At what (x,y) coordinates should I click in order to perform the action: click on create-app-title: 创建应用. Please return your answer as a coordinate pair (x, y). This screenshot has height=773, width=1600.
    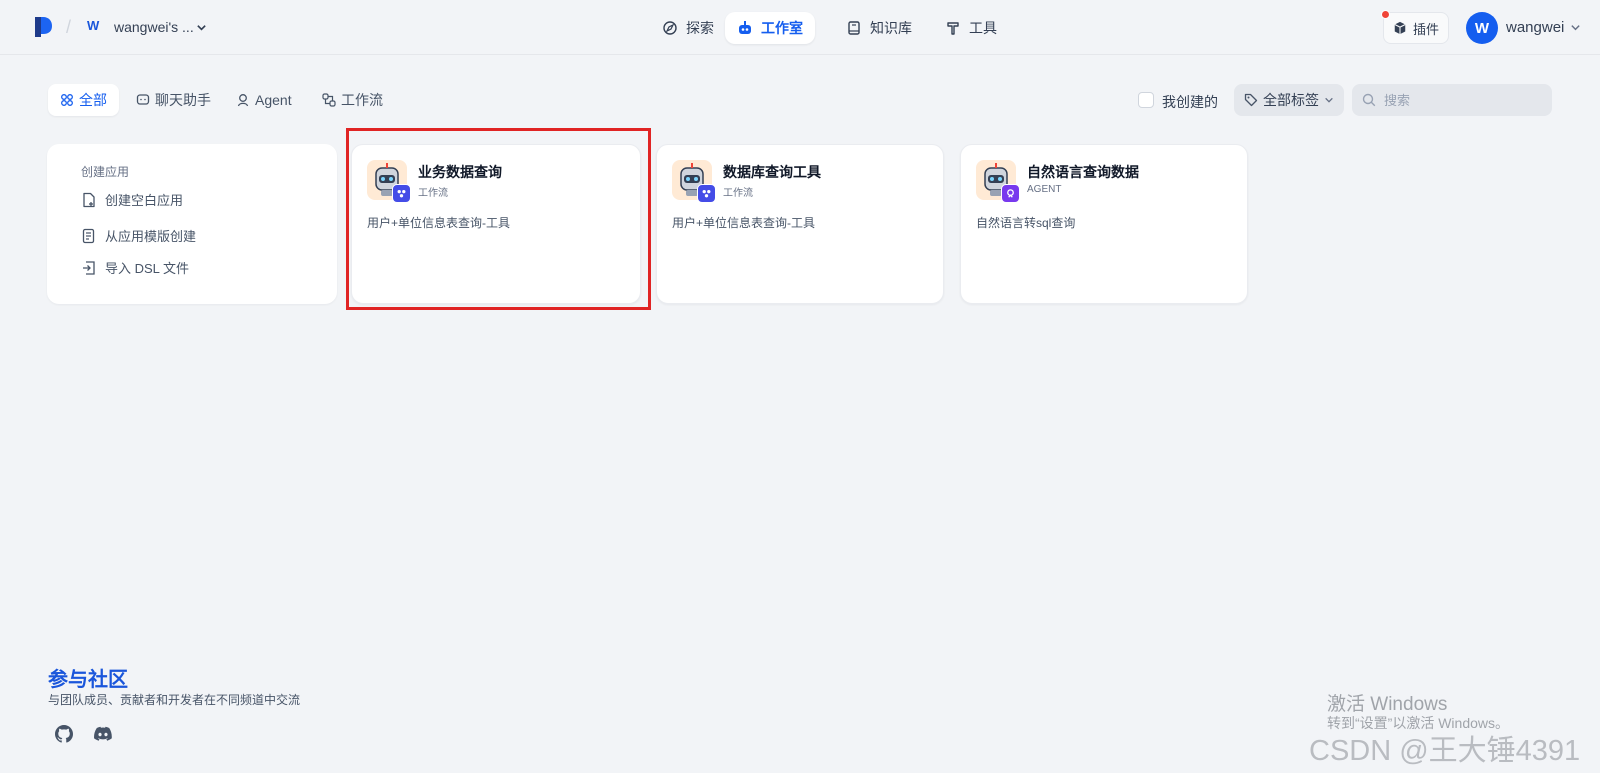
    Looking at the image, I should click on (105, 172).